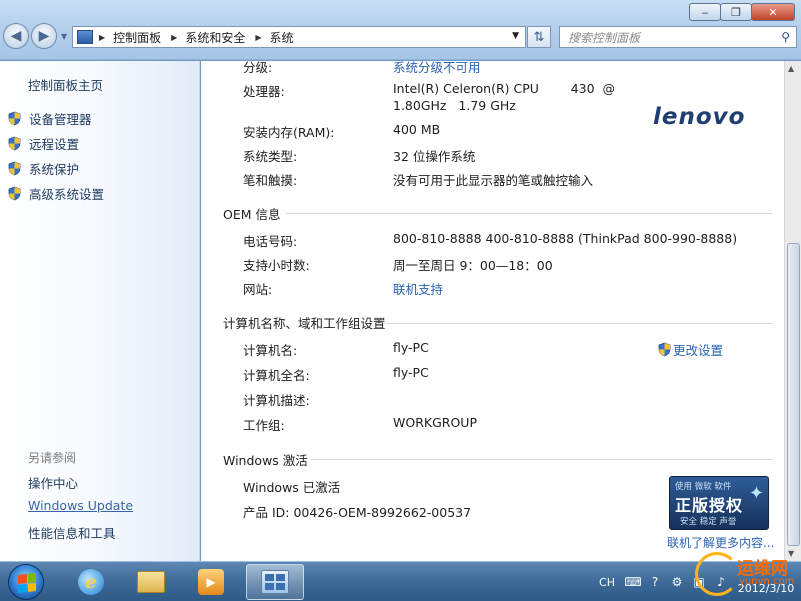 The height and width of the screenshot is (601, 801). I want to click on forward-button: ▶, so click(44, 36).